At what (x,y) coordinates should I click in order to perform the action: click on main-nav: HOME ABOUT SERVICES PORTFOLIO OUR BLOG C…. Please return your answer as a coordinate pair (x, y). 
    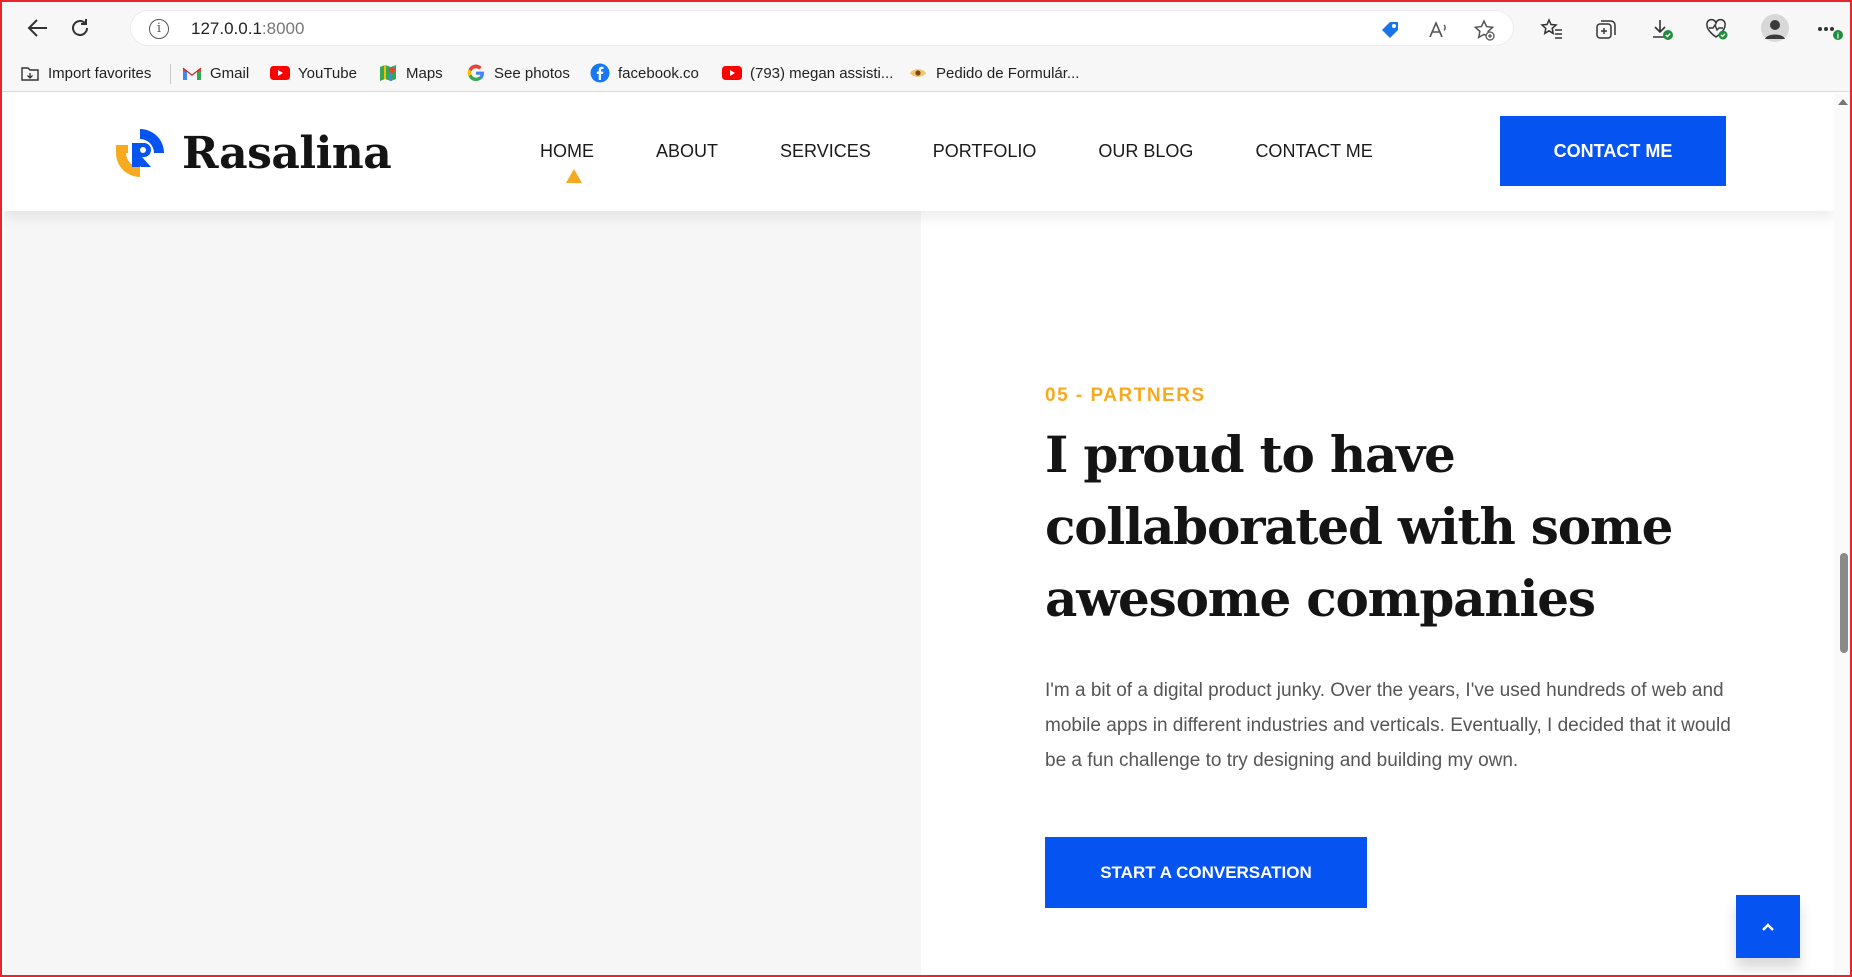
    Looking at the image, I should click on (963, 162).